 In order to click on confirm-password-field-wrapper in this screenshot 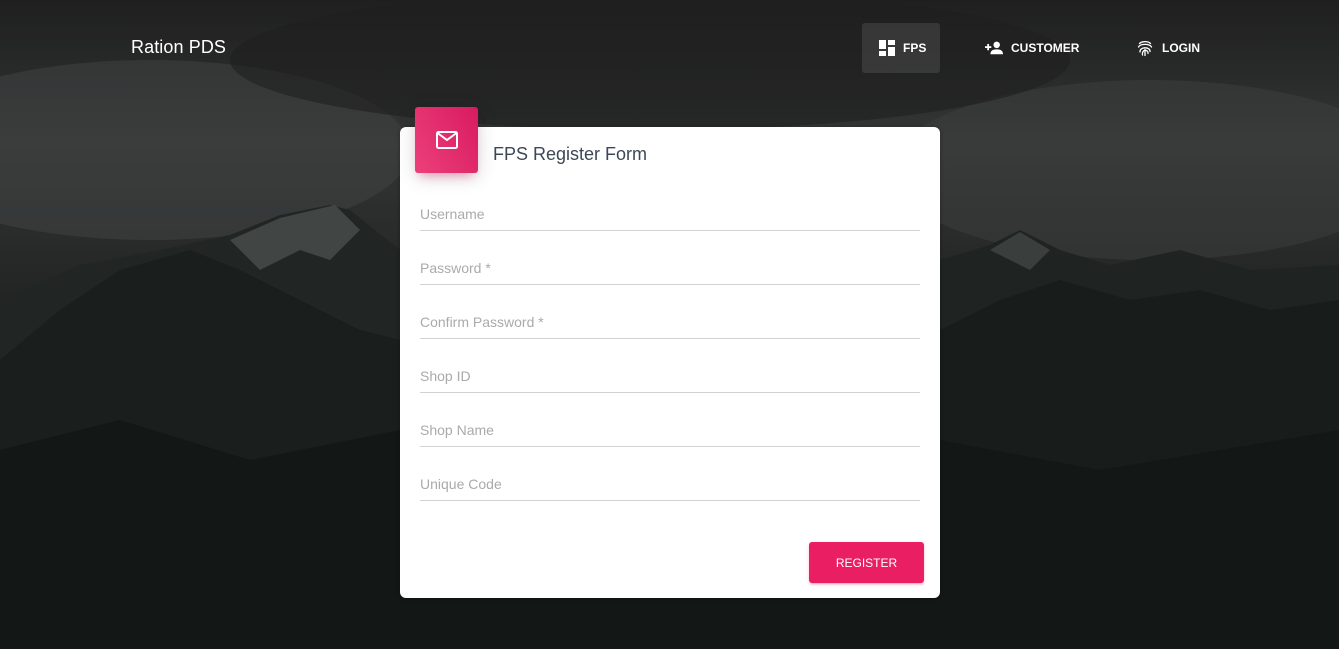, I will do `click(670, 323)`.